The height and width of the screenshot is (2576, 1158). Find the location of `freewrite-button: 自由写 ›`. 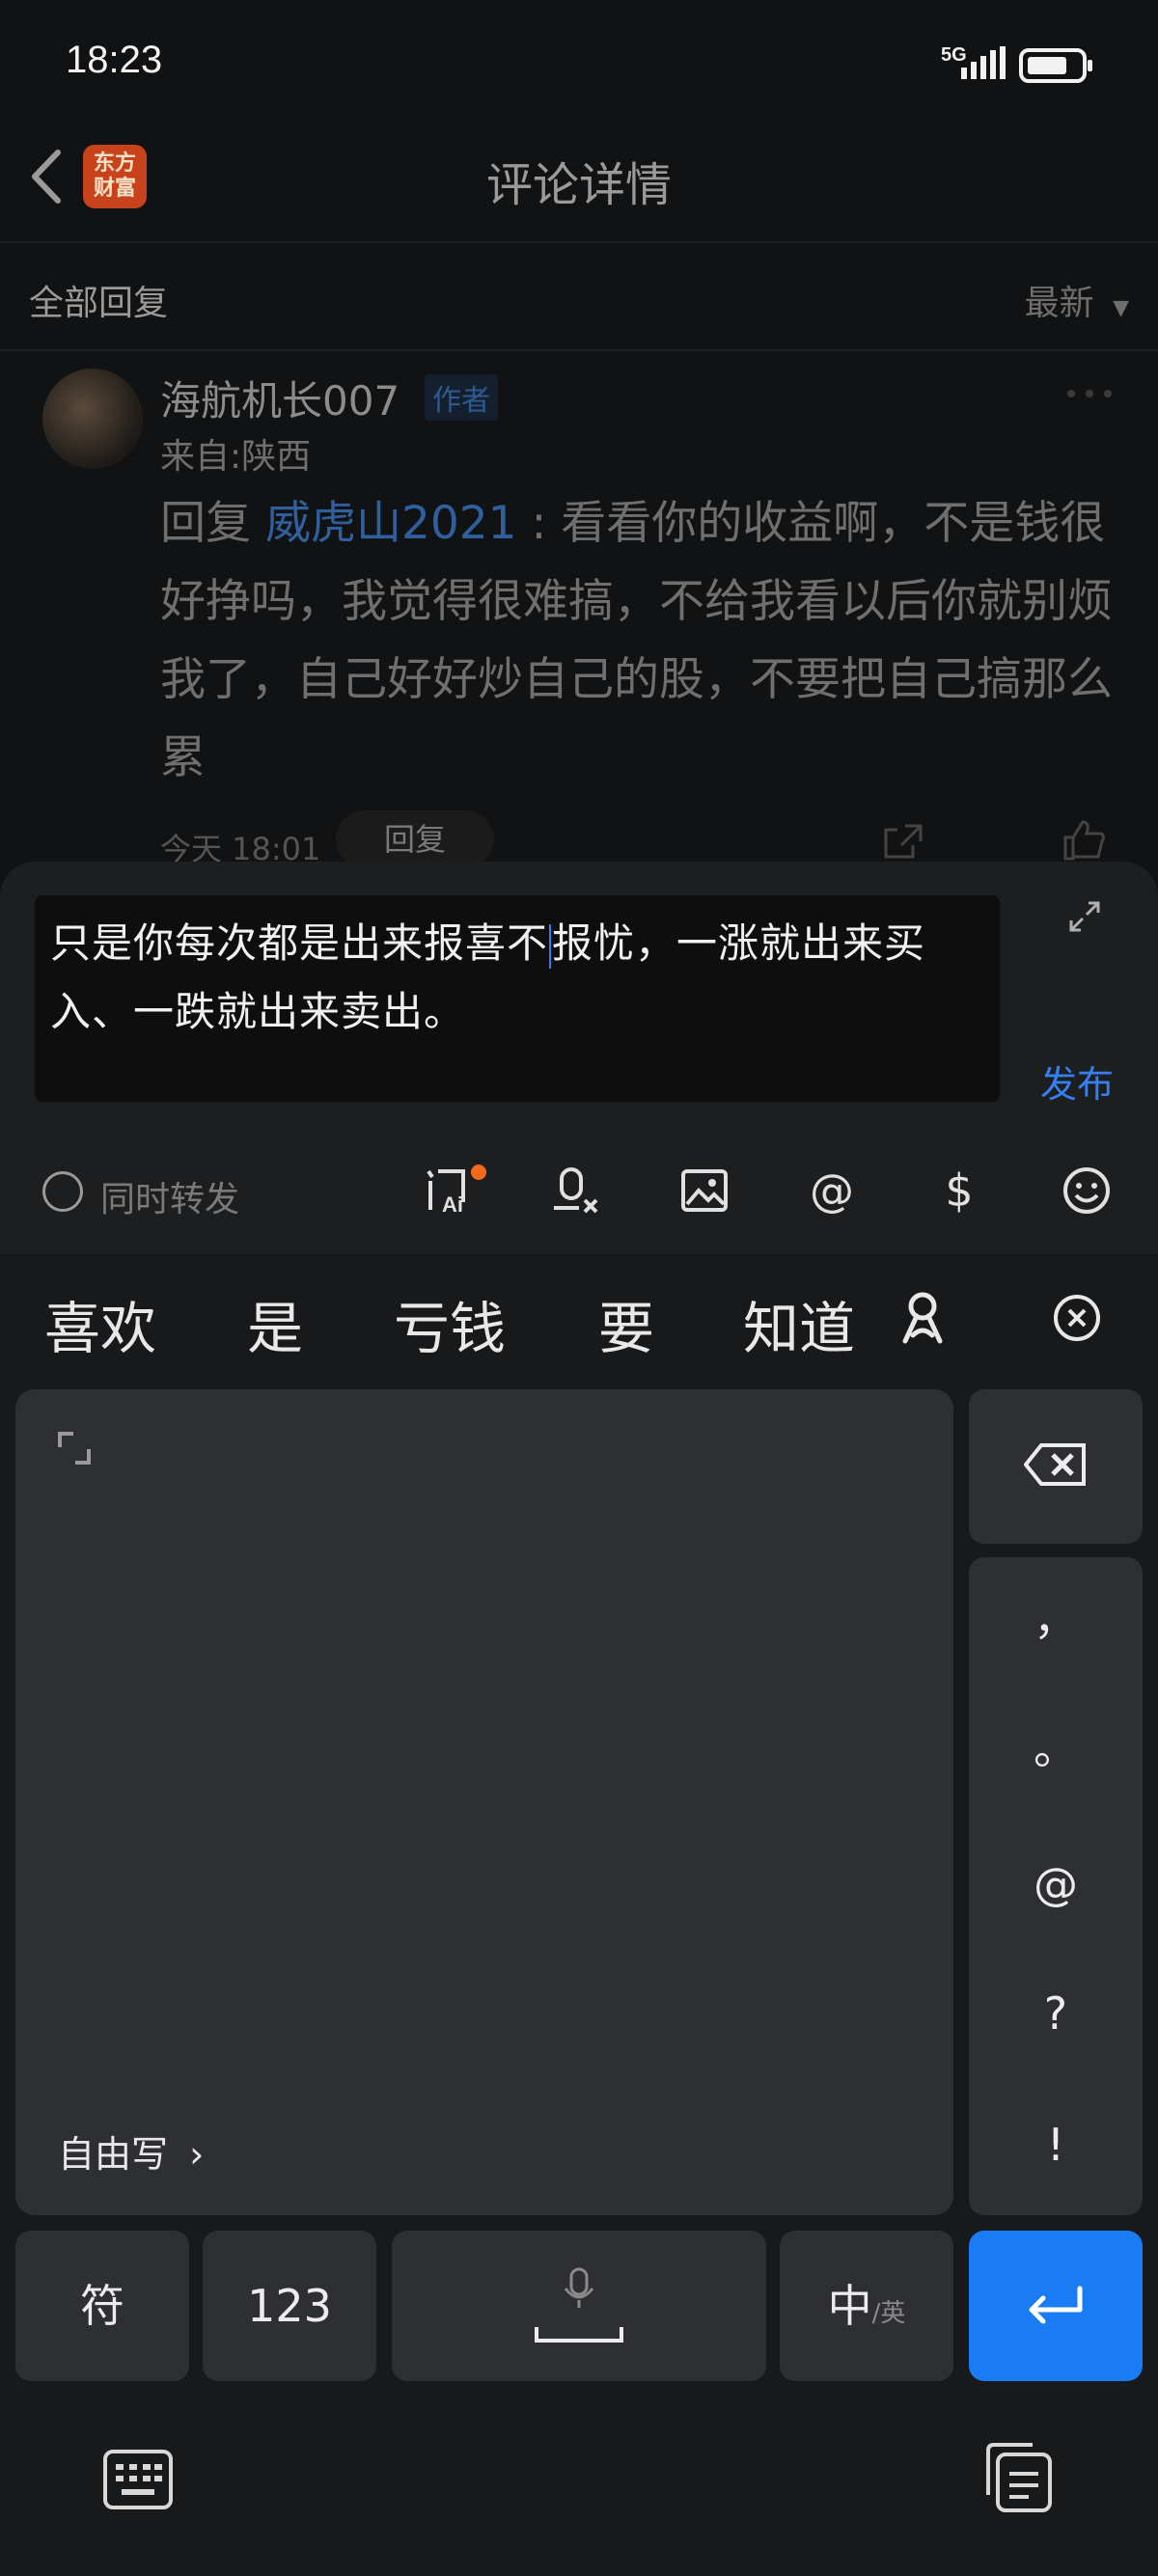

freewrite-button: 自由写 › is located at coordinates (131, 2151).